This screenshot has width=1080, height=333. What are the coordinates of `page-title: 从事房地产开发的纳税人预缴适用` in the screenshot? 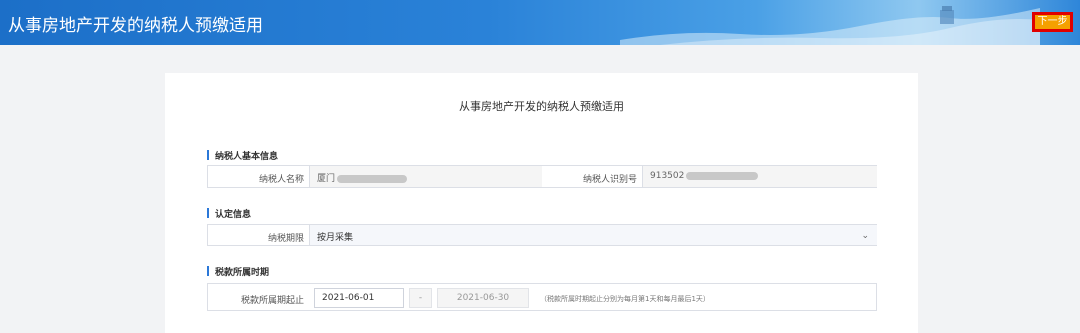 It's located at (135, 26).